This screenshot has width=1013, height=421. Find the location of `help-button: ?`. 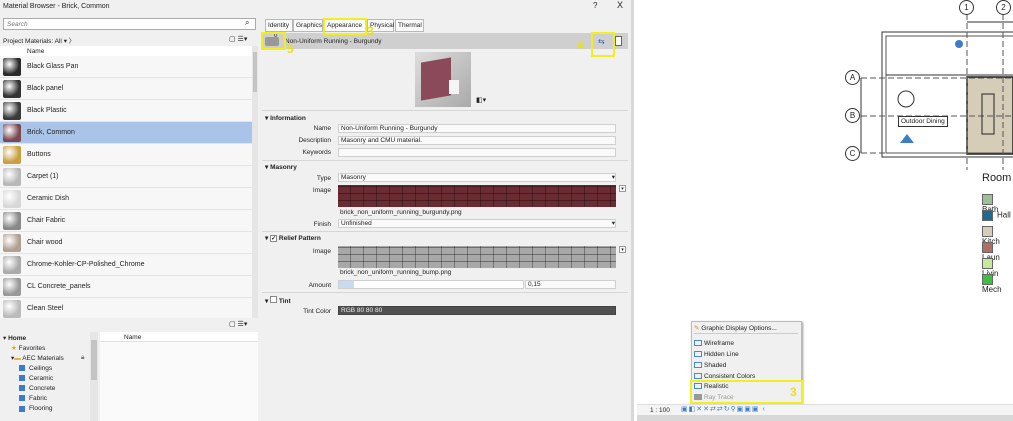

help-button: ? is located at coordinates (595, 5).